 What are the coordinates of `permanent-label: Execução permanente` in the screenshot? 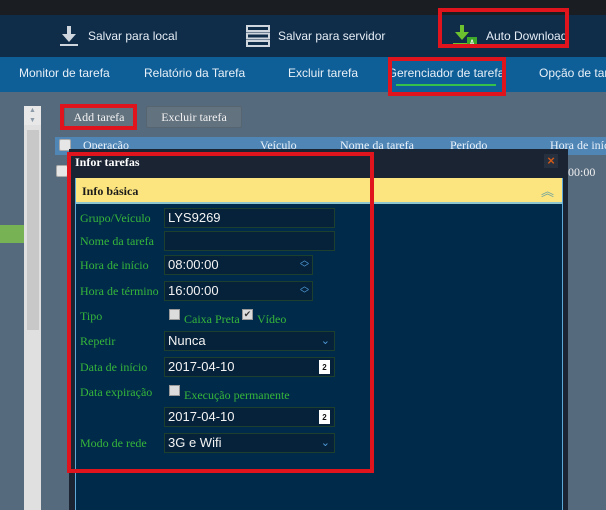 It's located at (237, 395).